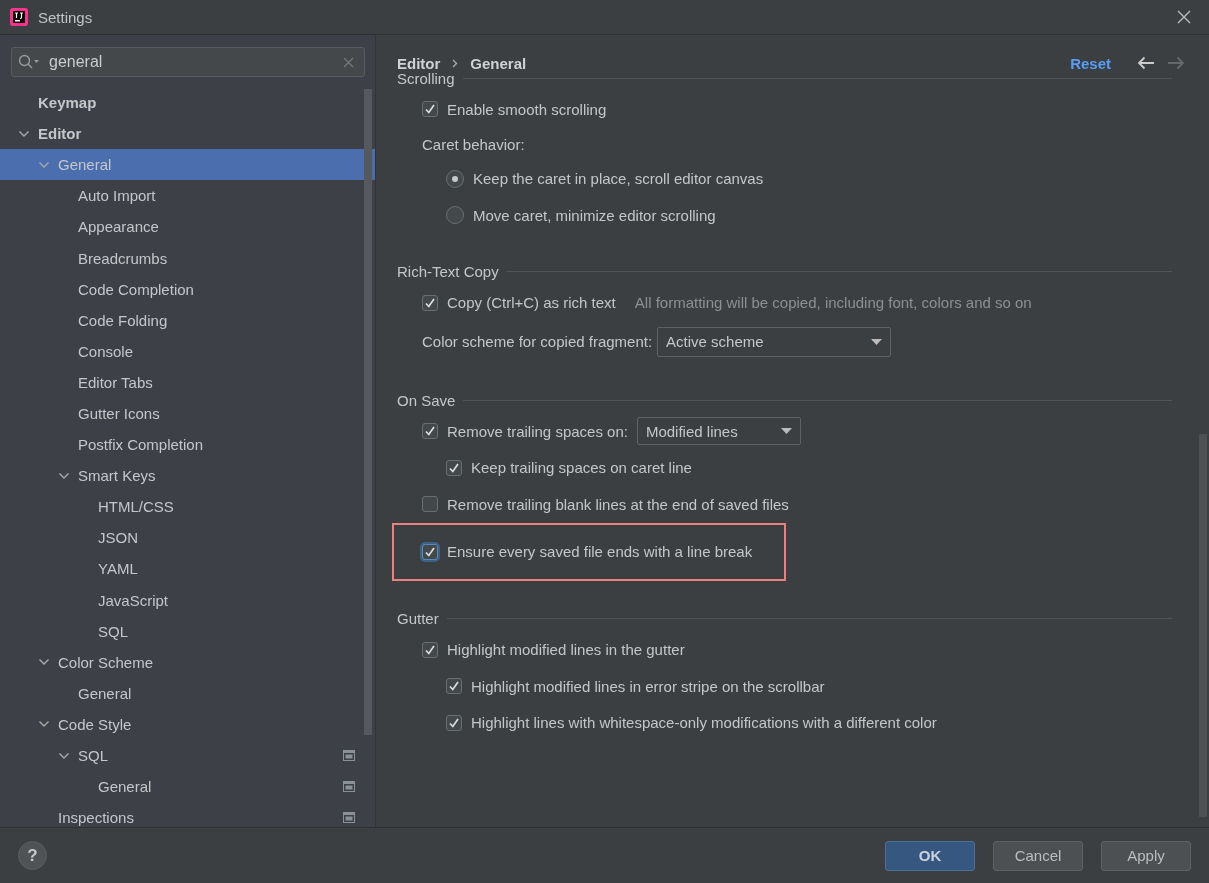 Image resolution: width=1209 pixels, height=883 pixels. What do you see at coordinates (187, 351) in the screenshot?
I see `tree-item: Console` at bounding box center [187, 351].